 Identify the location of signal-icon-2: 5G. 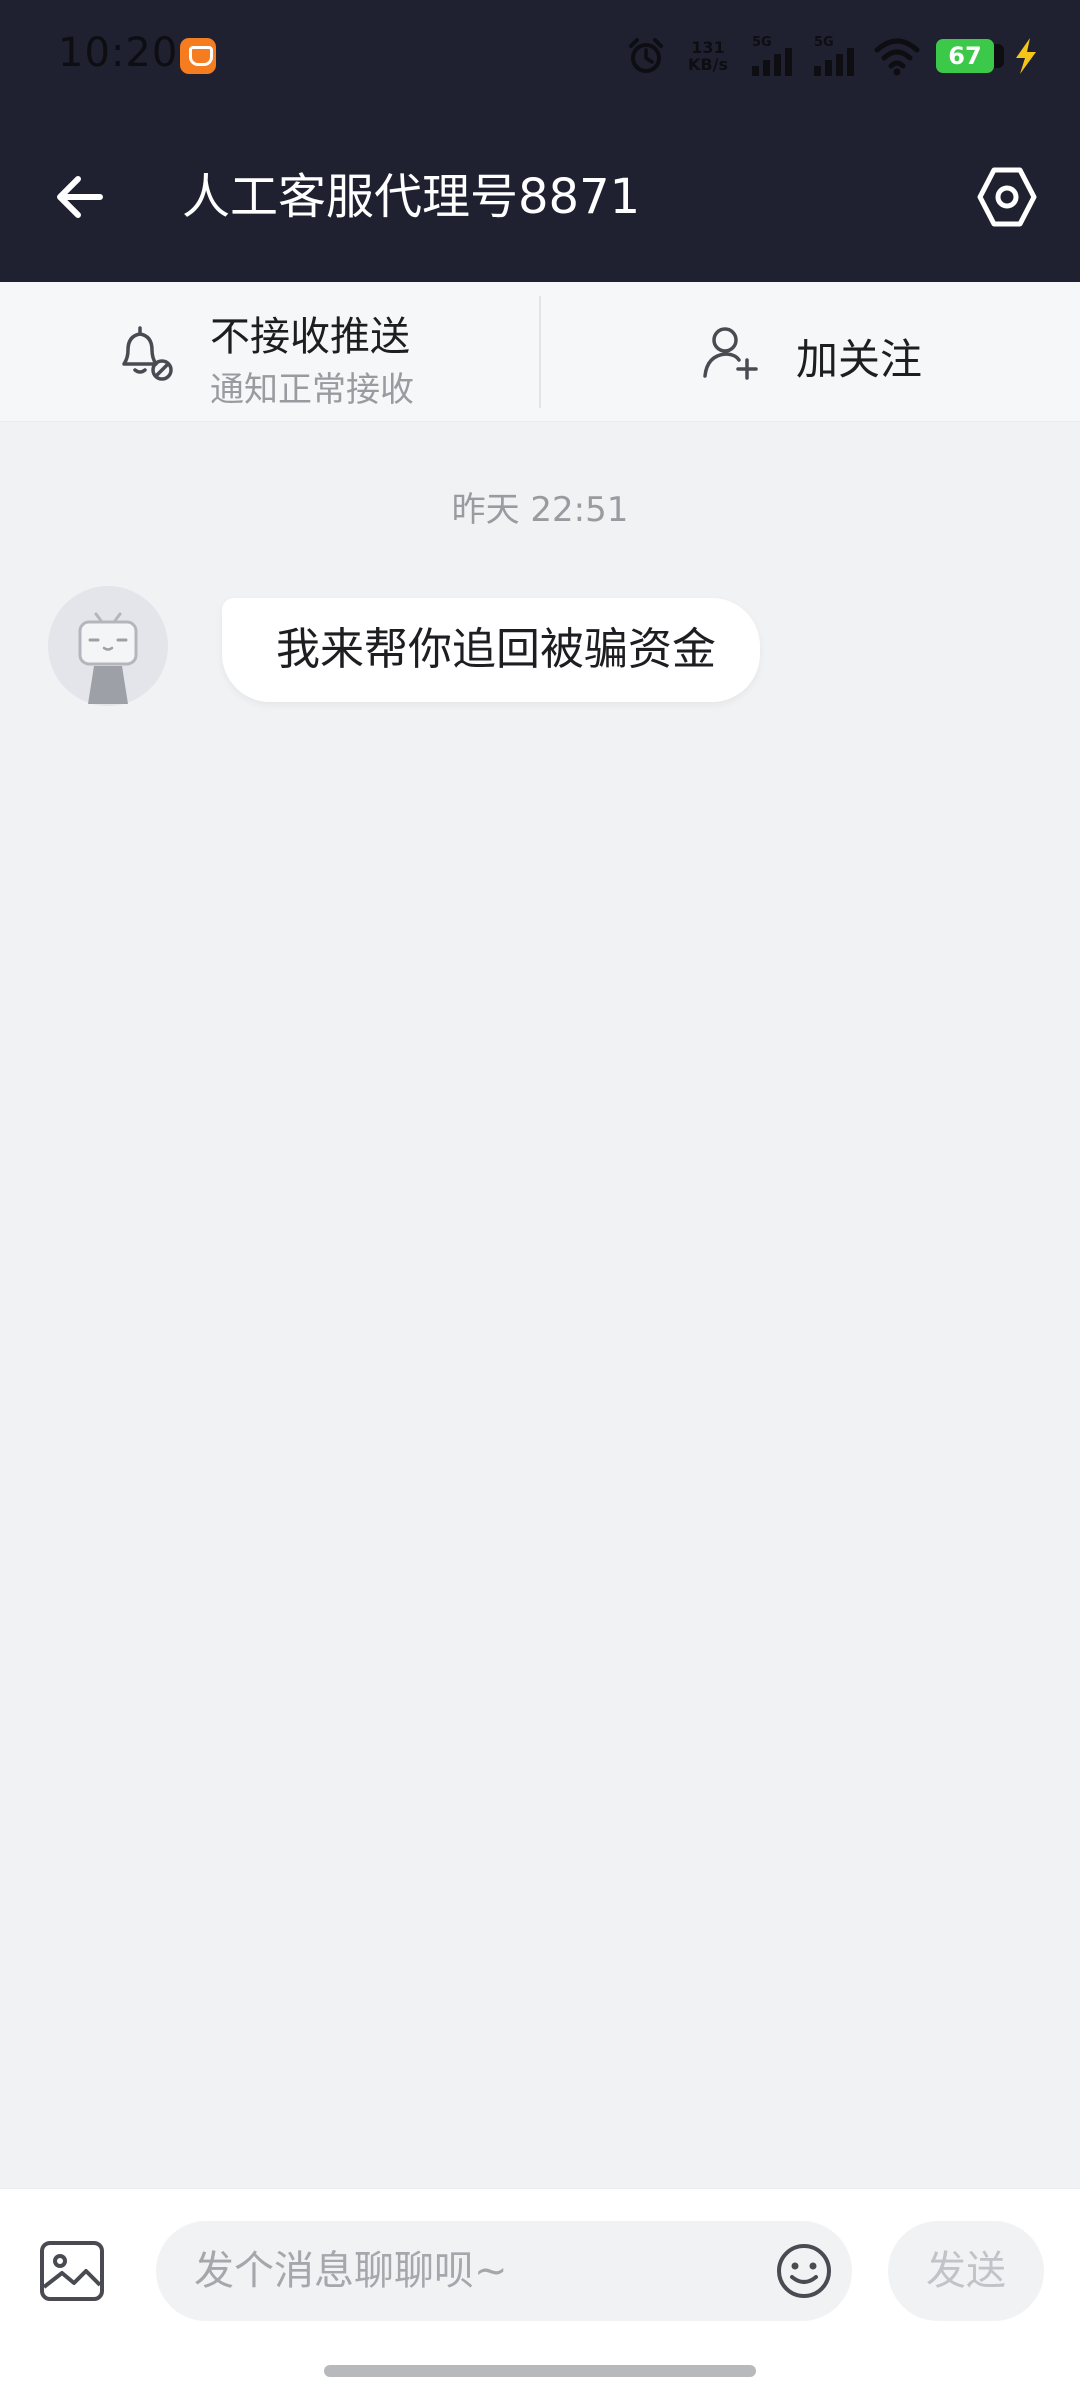
(834, 55).